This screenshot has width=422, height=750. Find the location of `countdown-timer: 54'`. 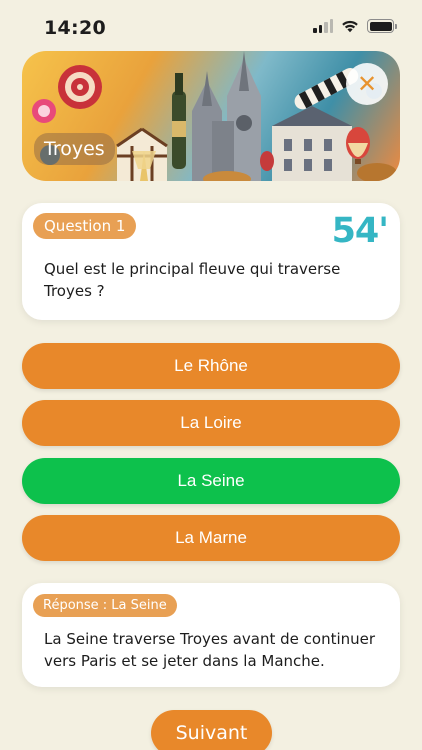

countdown-timer: 54' is located at coordinates (360, 231).